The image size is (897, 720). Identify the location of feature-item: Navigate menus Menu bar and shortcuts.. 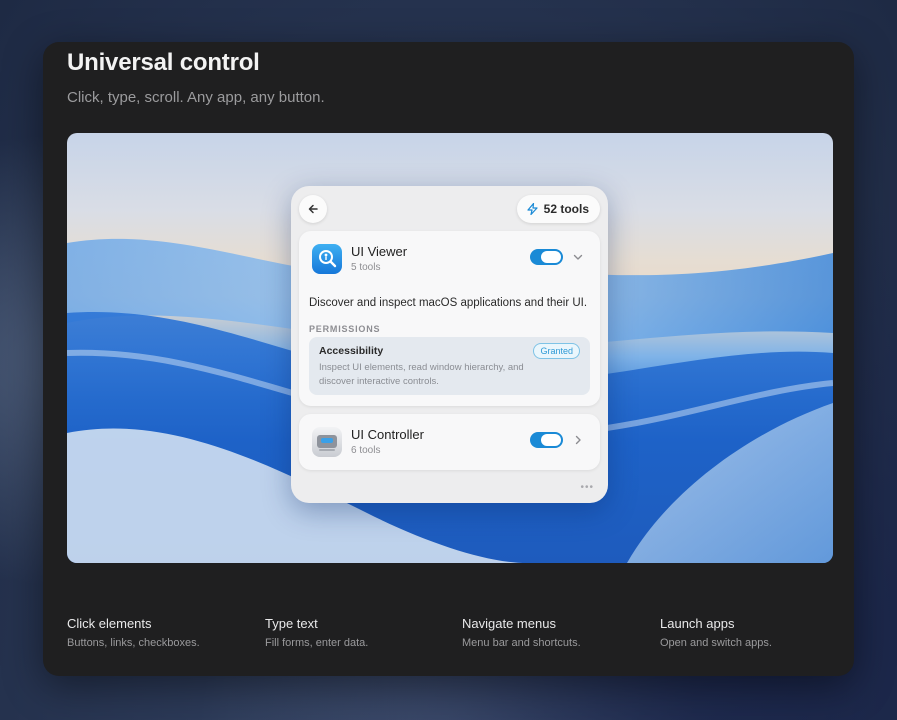
(552, 632).